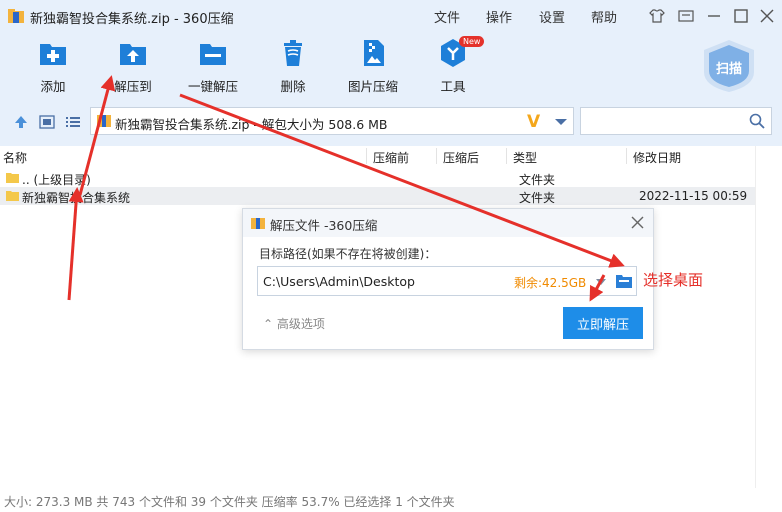 This screenshot has width=782, height=512. Describe the element at coordinates (53, 54) in the screenshot. I see `add-icon` at that location.